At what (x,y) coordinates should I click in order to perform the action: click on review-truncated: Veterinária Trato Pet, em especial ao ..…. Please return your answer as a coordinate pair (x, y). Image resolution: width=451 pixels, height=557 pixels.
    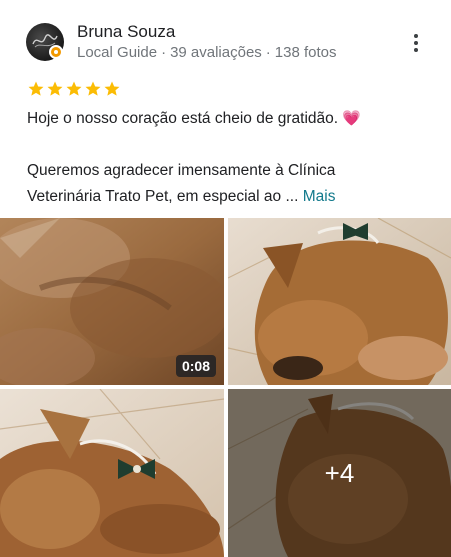
    Looking at the image, I should click on (163, 196).